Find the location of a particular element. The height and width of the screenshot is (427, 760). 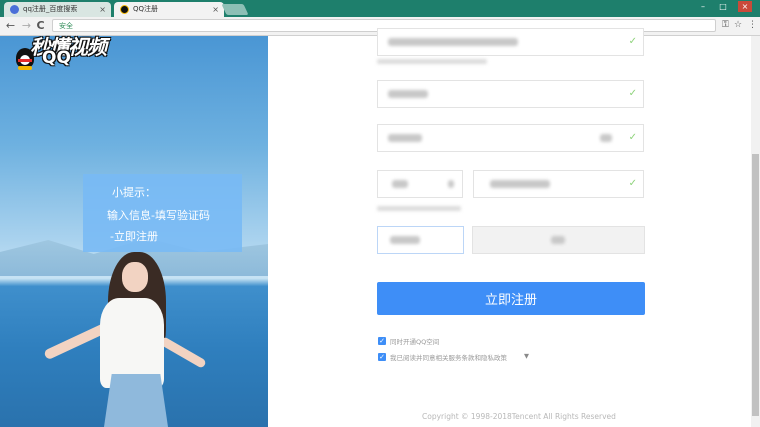

verification-code-input is located at coordinates (420, 240).